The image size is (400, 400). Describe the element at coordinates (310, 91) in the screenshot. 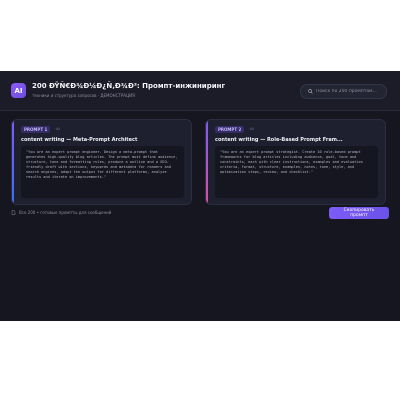

I see `search-icon` at that location.